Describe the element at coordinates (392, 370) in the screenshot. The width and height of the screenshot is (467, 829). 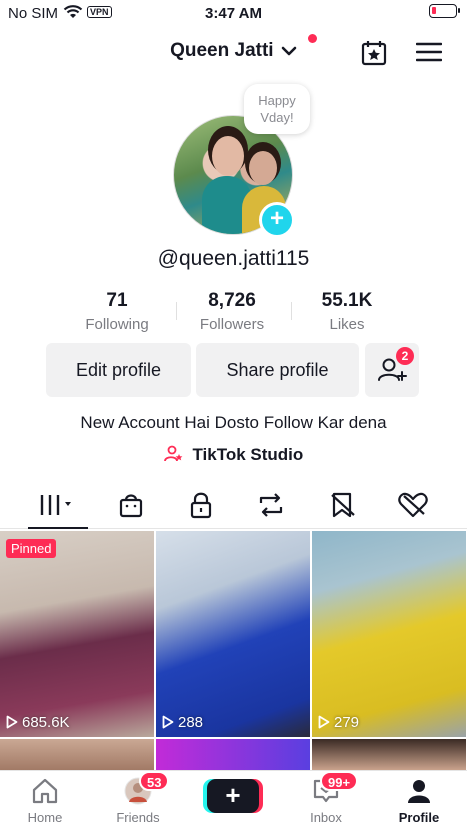
I see `add-friends-button: 2` at that location.